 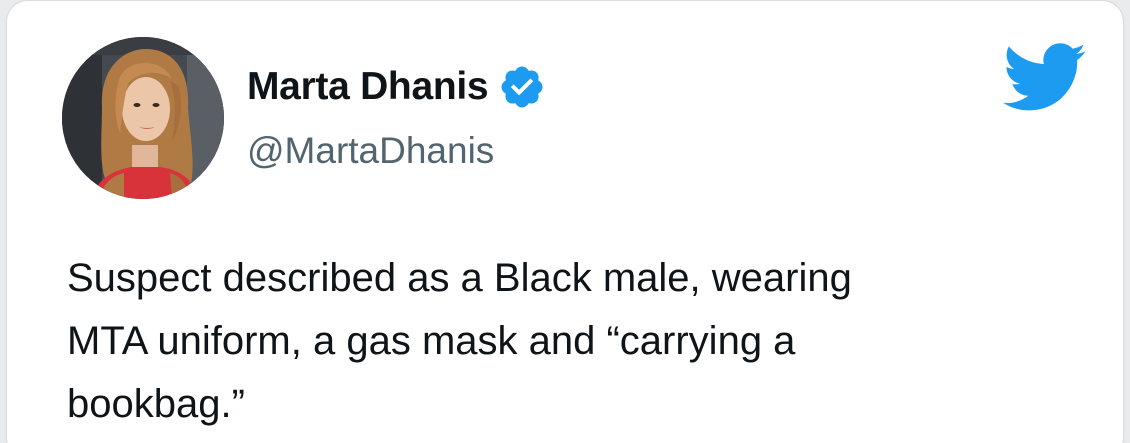 I want to click on avatar, so click(x=143, y=118).